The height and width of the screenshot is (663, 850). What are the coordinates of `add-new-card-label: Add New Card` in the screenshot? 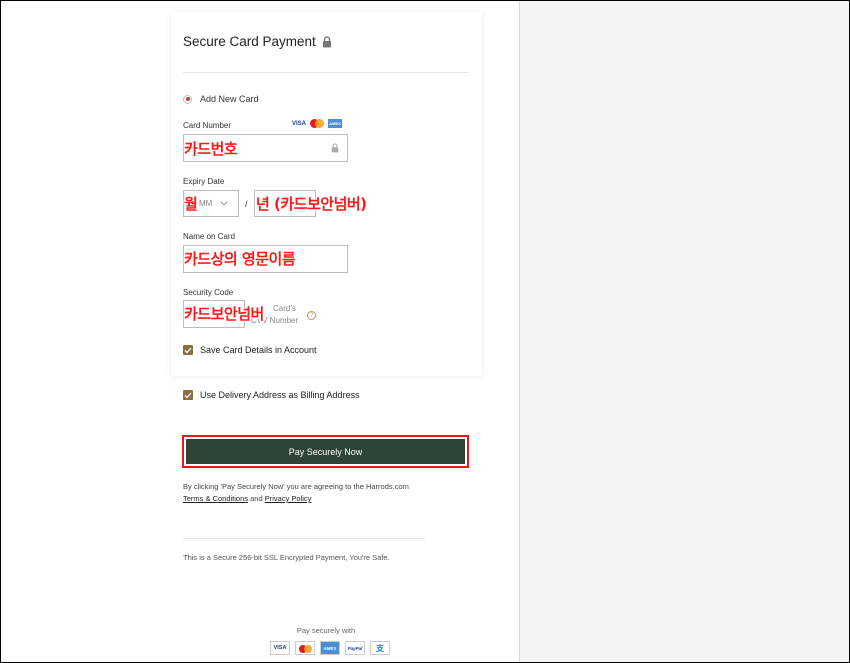 It's located at (229, 99).